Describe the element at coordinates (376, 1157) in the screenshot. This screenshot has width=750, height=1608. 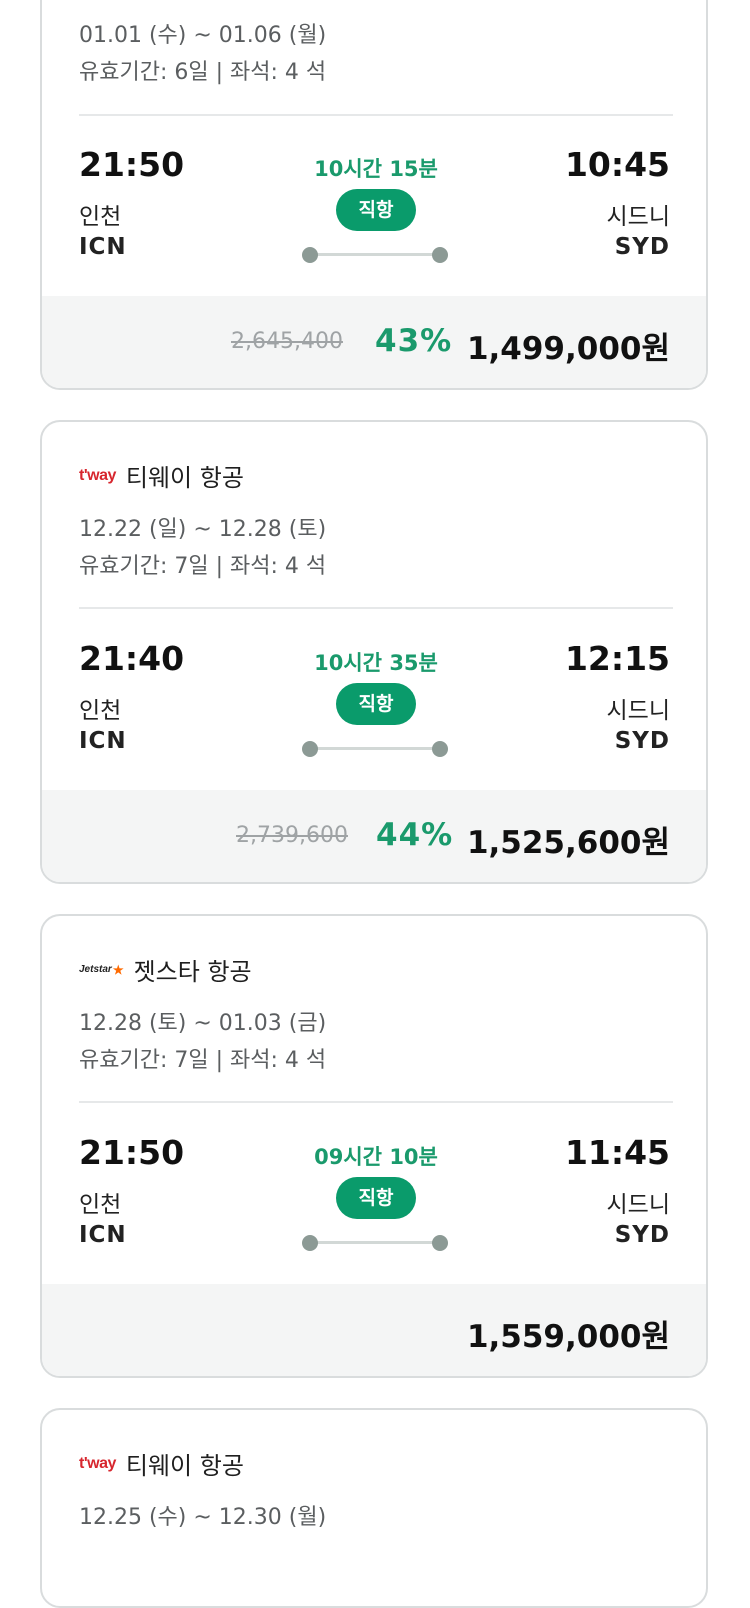
I see `flight-duration: 09시간 10분` at that location.